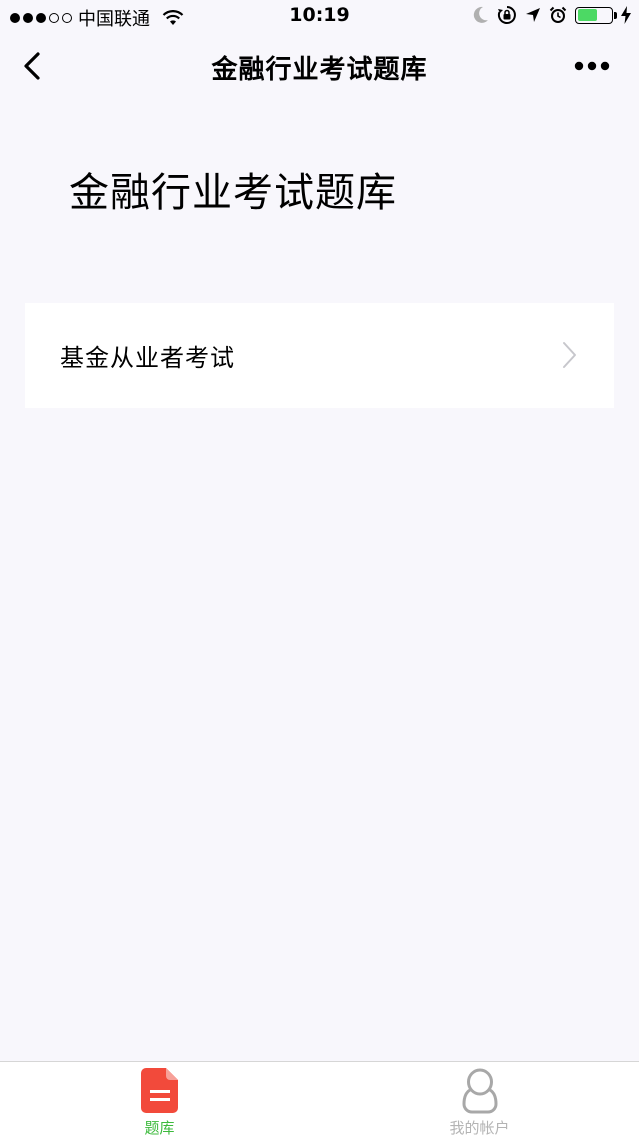 The height and width of the screenshot is (1136, 639). I want to click on tab-question-bank: 题库, so click(159, 1099).